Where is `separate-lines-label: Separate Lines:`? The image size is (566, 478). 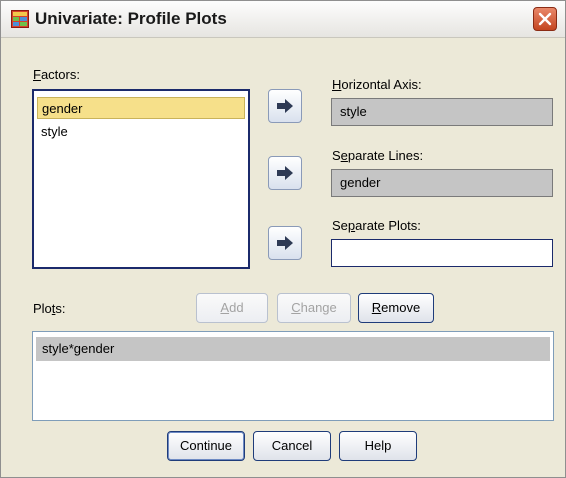 separate-lines-label: Separate Lines: is located at coordinates (378, 155).